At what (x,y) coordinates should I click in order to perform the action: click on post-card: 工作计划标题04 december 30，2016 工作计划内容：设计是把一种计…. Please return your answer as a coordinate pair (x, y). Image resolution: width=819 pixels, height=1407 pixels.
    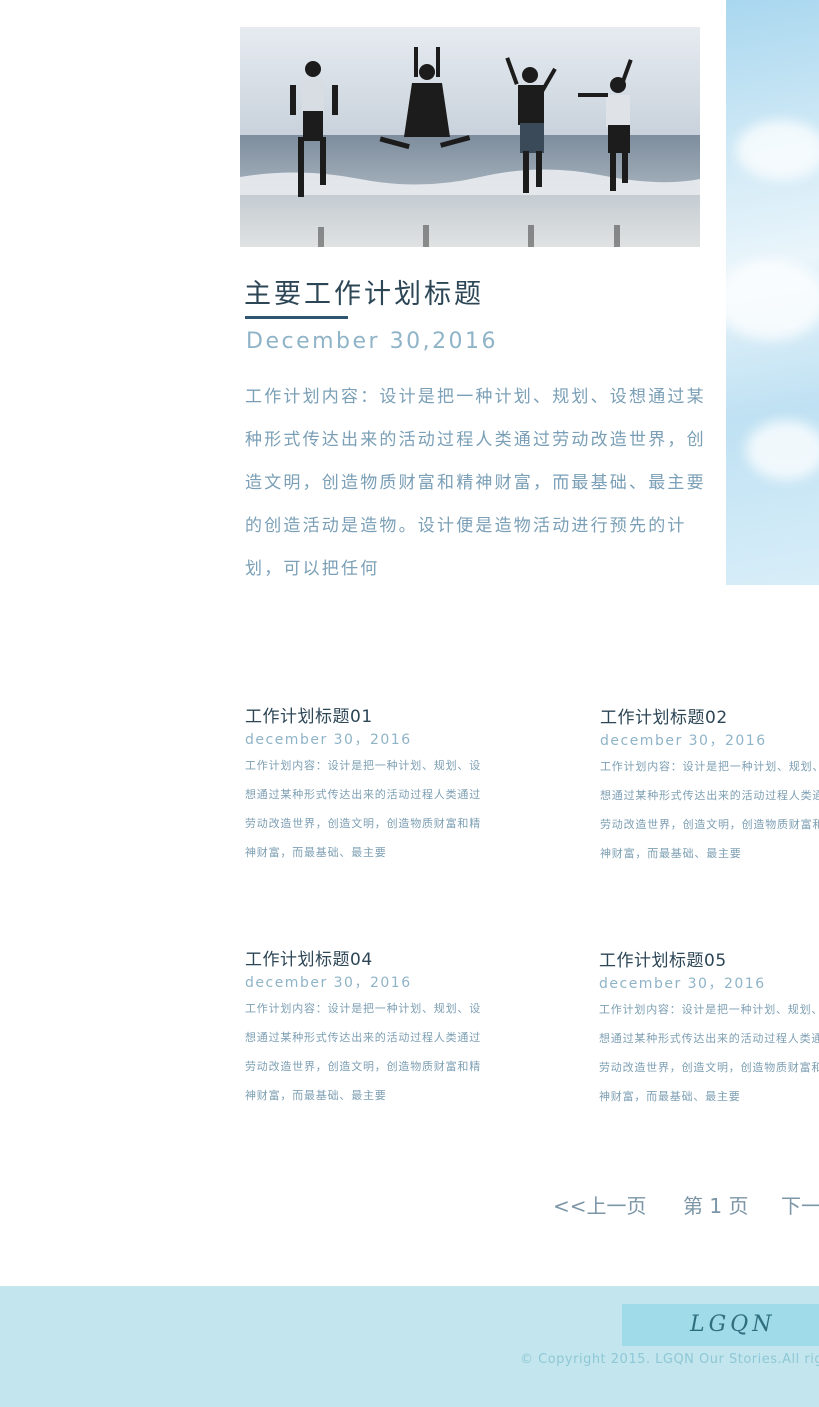
    Looking at the image, I should click on (367, 1027).